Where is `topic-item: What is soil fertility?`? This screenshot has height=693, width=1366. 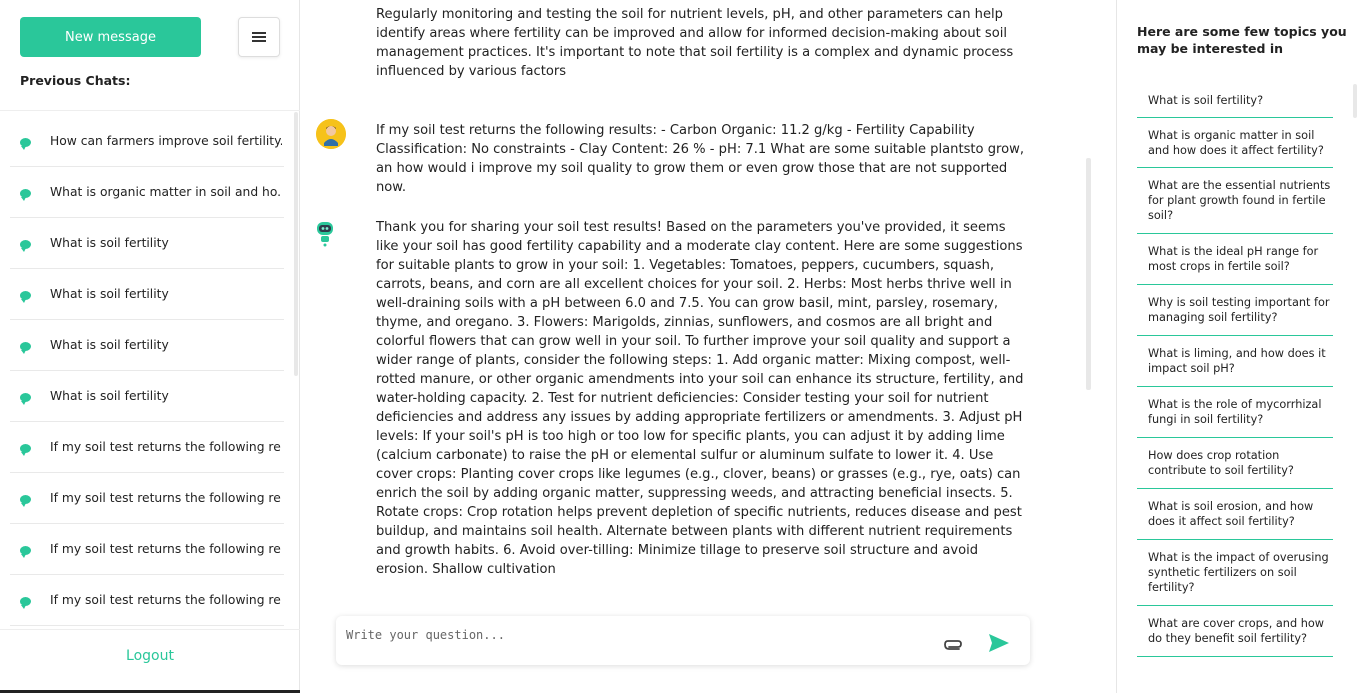
topic-item: What is soil fertility? is located at coordinates (1235, 101).